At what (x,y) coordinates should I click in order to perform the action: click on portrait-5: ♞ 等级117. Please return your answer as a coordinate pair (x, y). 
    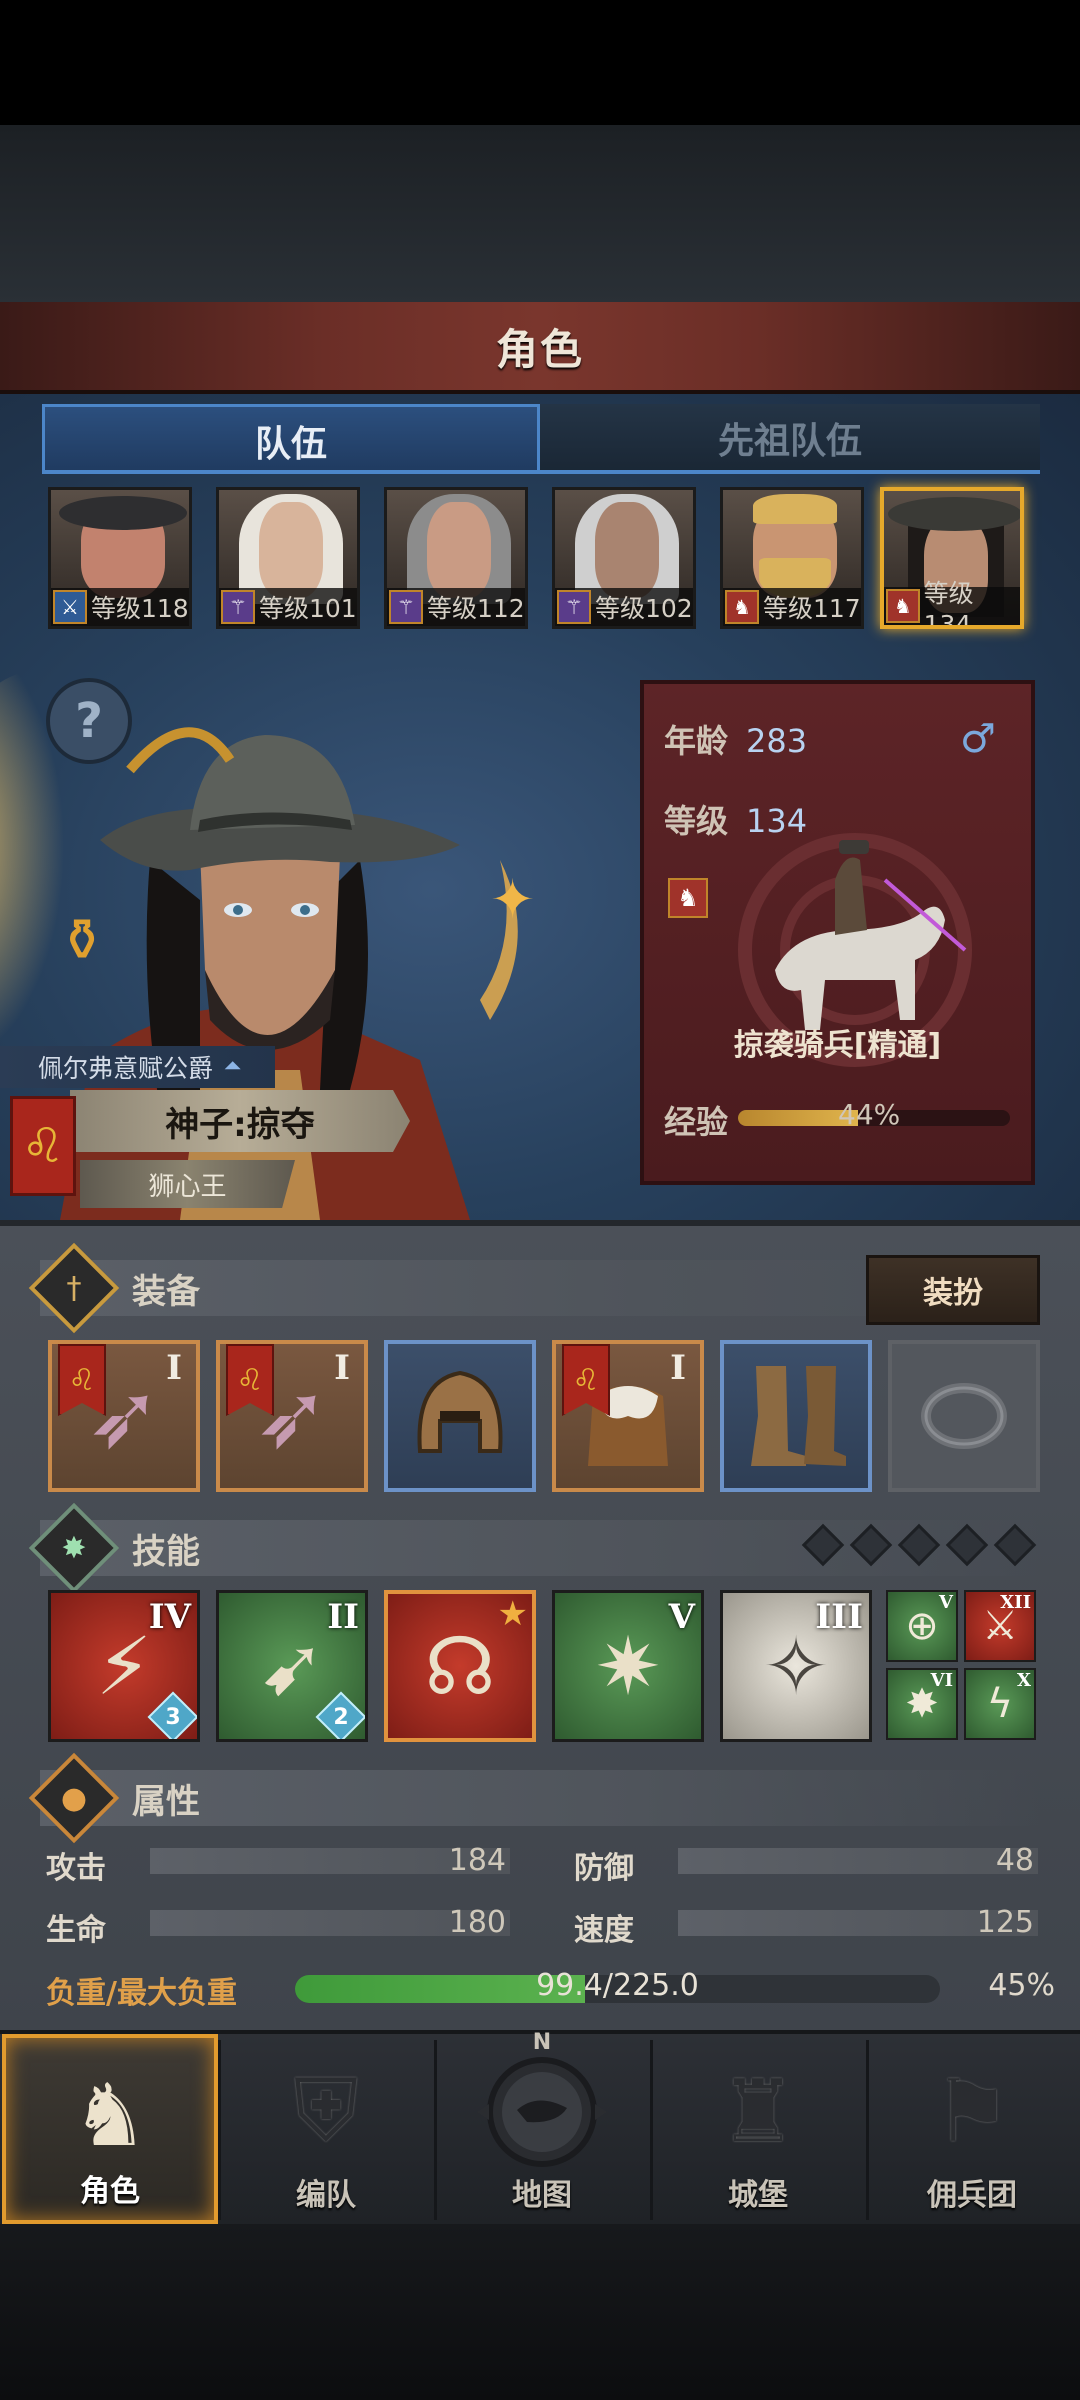
    Looking at the image, I should click on (792, 558).